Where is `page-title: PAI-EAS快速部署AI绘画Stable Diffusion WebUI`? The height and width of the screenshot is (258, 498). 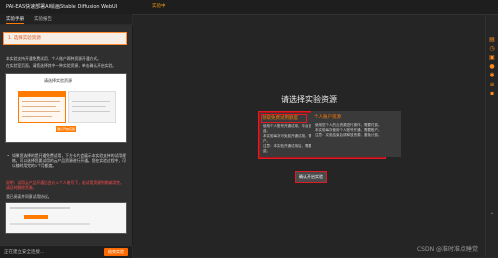
page-title: PAI-EAS快速部署AI绘画Stable Diffusion WebUI is located at coordinates (62, 7).